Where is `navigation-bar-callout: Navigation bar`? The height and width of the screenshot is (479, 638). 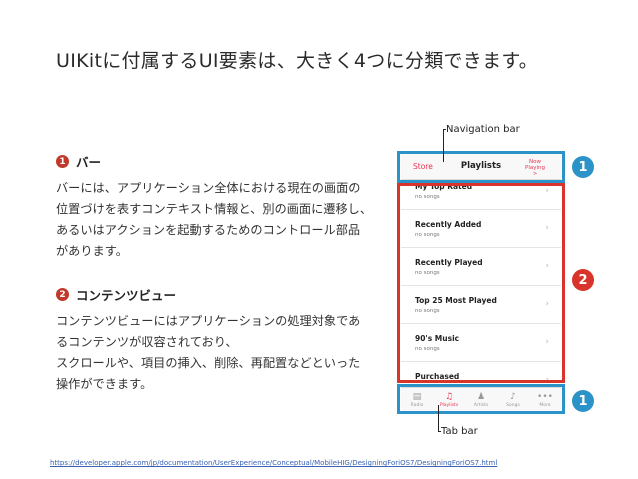
navigation-bar-callout: Navigation bar is located at coordinates (483, 129).